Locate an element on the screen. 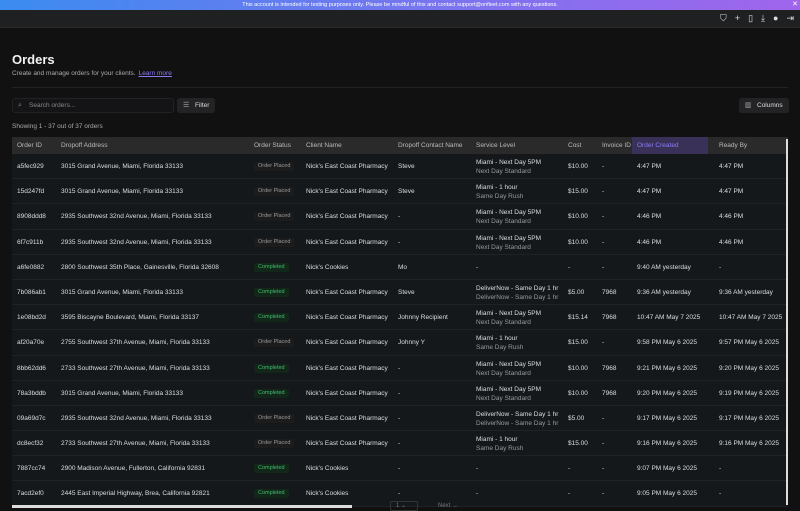 The height and width of the screenshot is (511, 800). order-id: 8bb62dd6 is located at coordinates (31, 368).